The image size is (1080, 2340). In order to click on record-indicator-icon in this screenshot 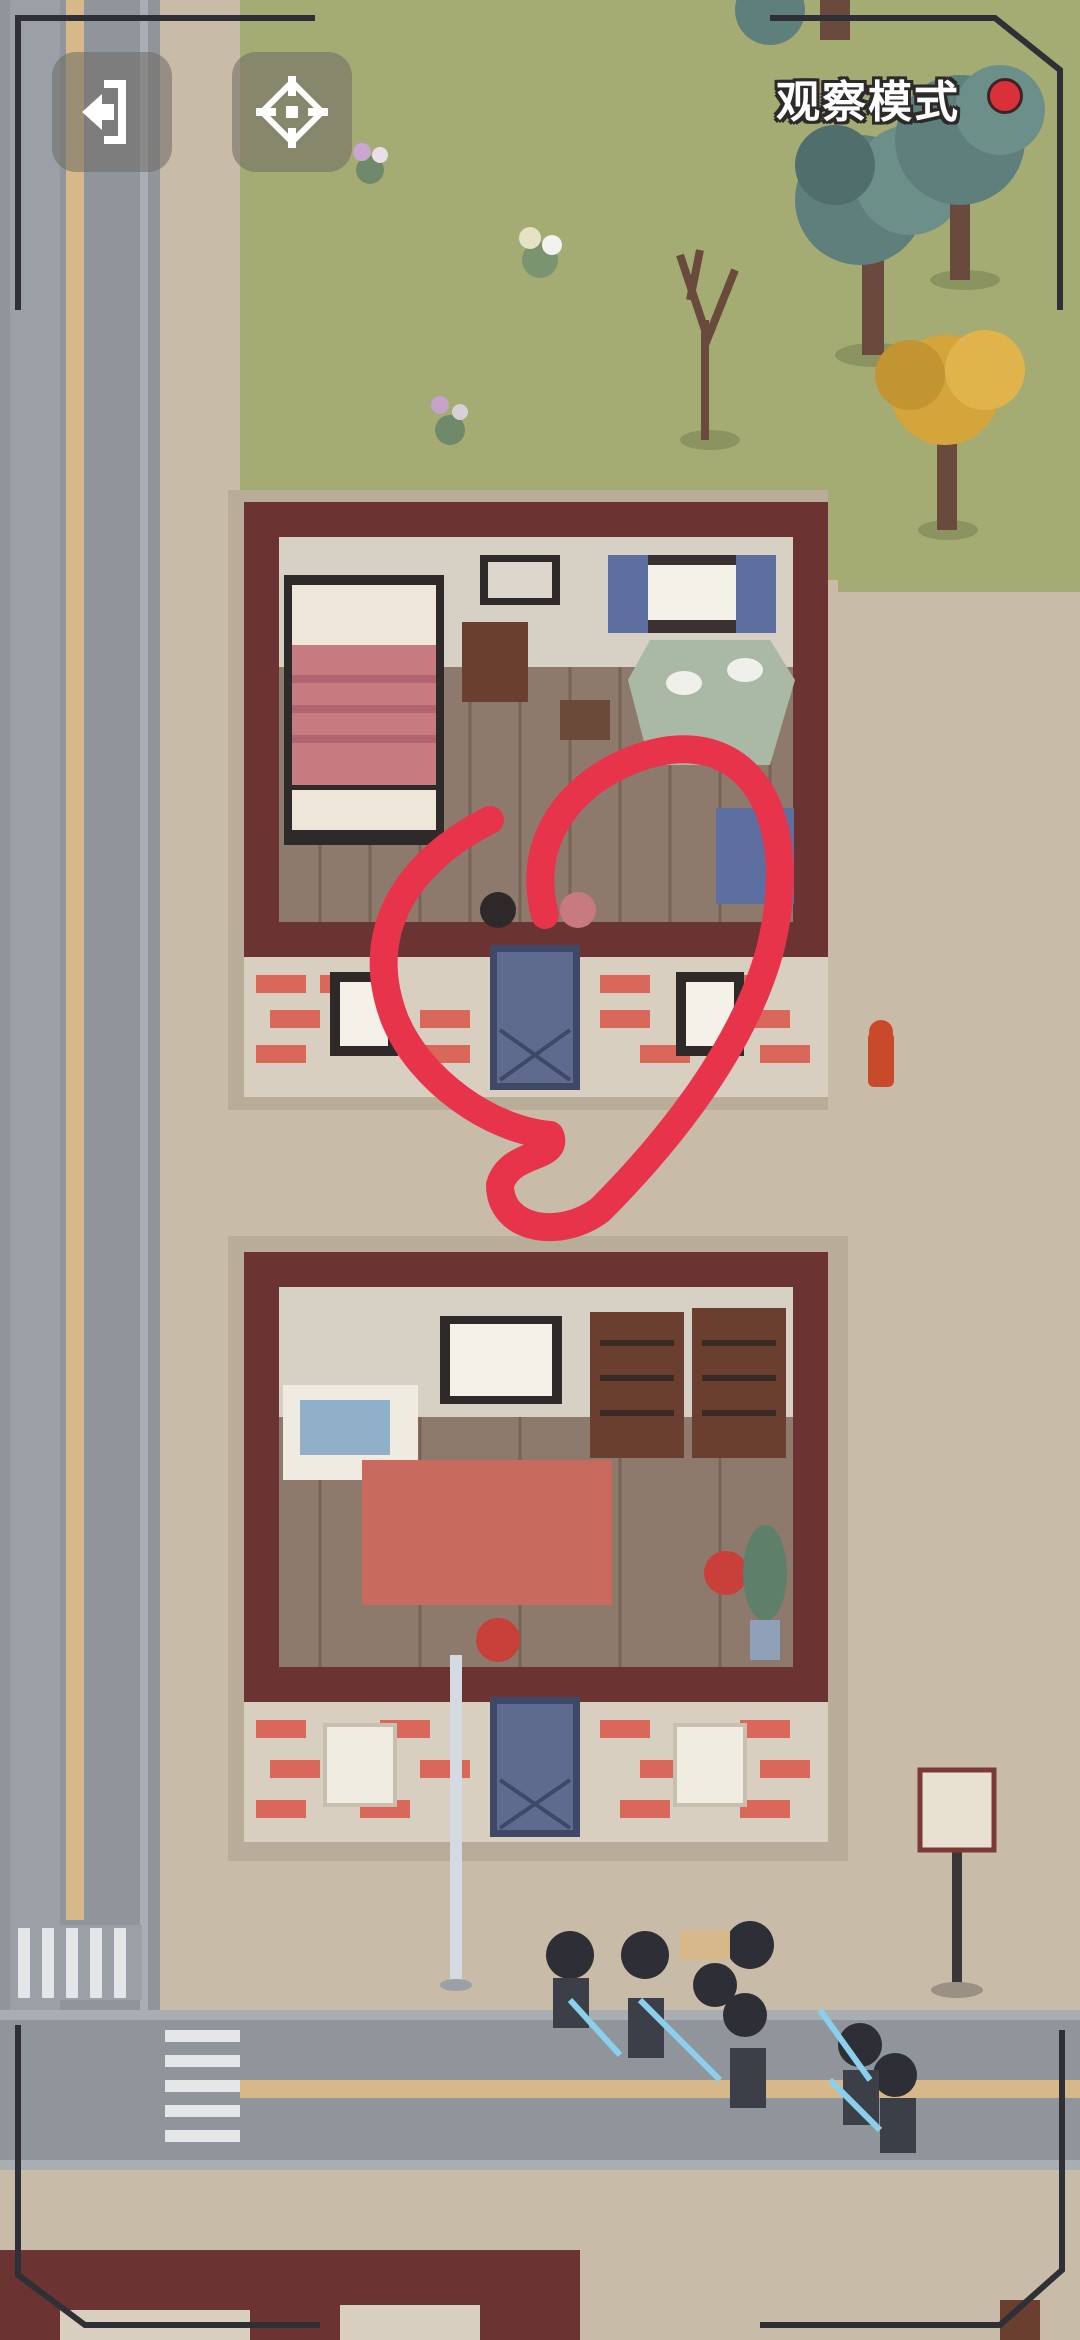, I will do `click(1005, 96)`.